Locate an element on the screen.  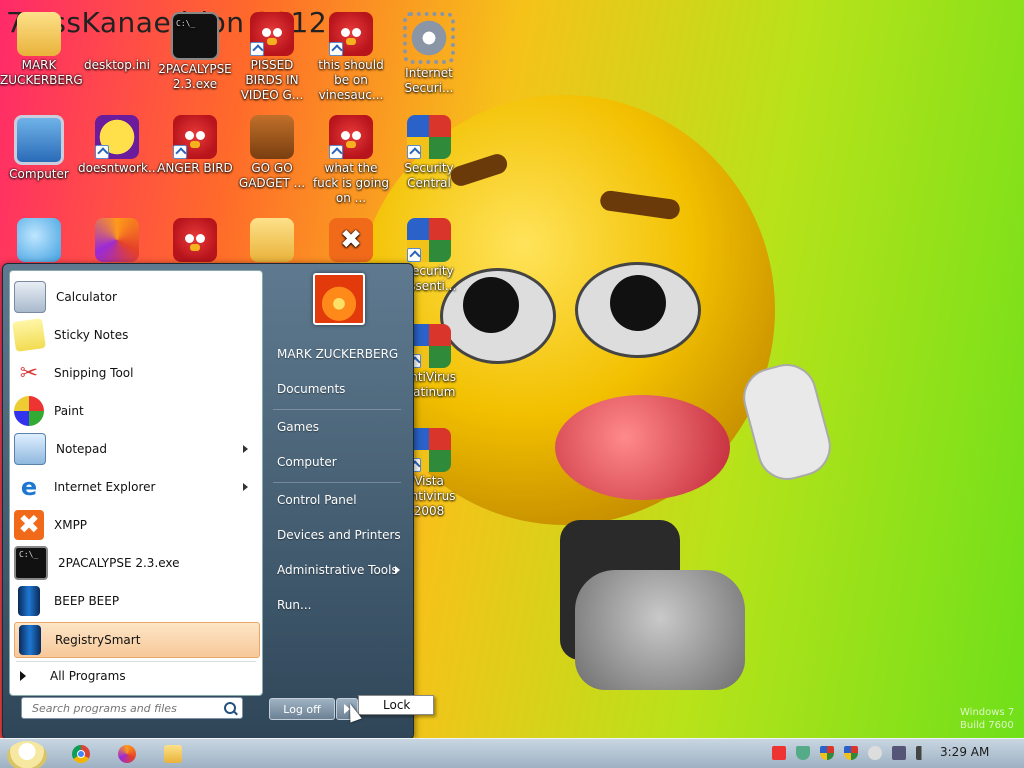
lock-menu-item: Lock is located at coordinates (396, 705).